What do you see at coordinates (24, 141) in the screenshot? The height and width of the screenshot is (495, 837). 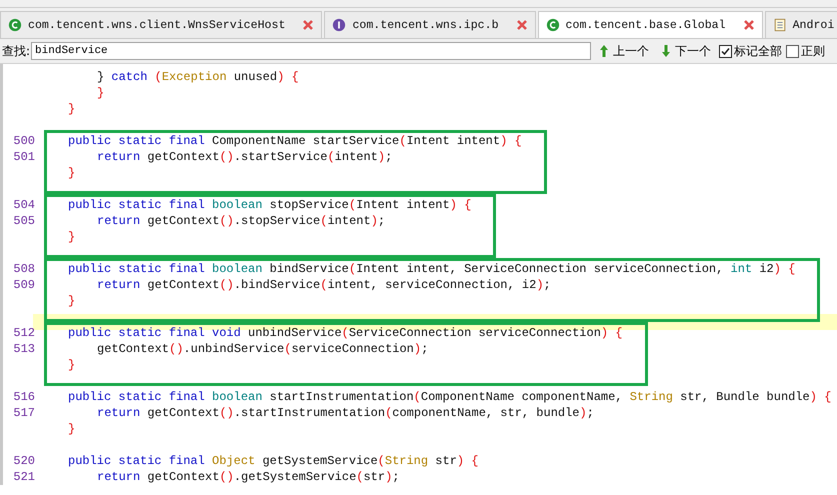 I see `line-number: 500` at bounding box center [24, 141].